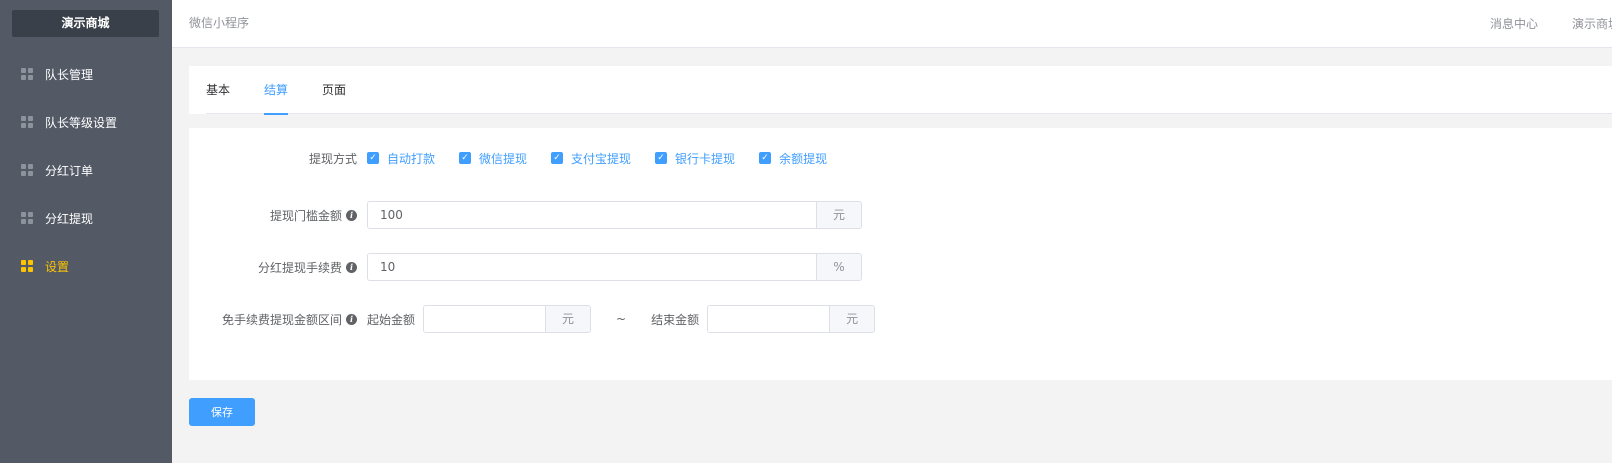  I want to click on top-header: 微信小程序 消息中心 演示商城, so click(892, 24).